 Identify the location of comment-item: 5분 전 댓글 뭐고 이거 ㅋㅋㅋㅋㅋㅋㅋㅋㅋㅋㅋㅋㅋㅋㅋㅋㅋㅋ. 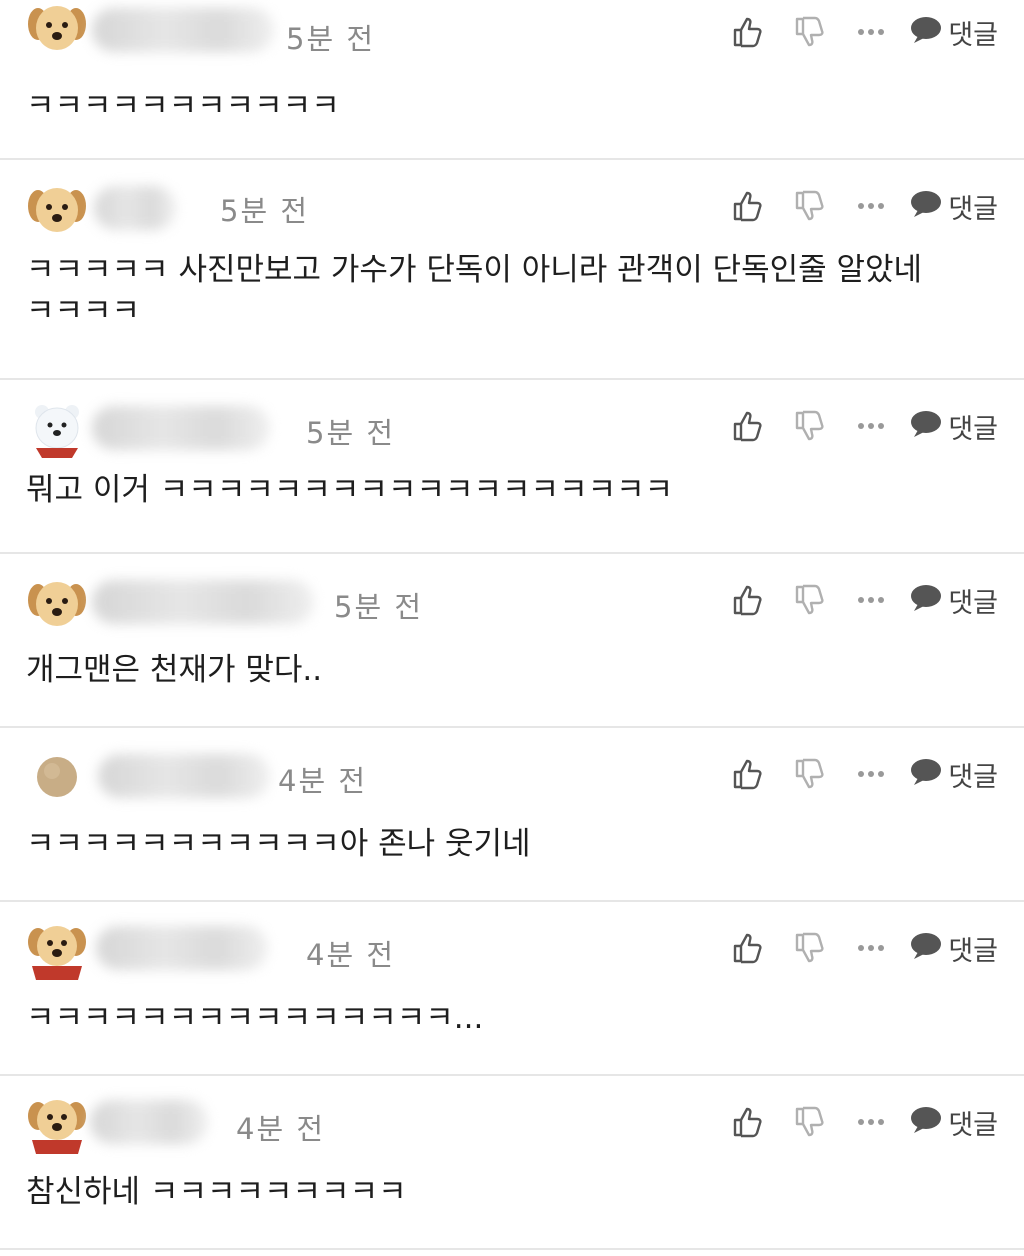
(512, 467).